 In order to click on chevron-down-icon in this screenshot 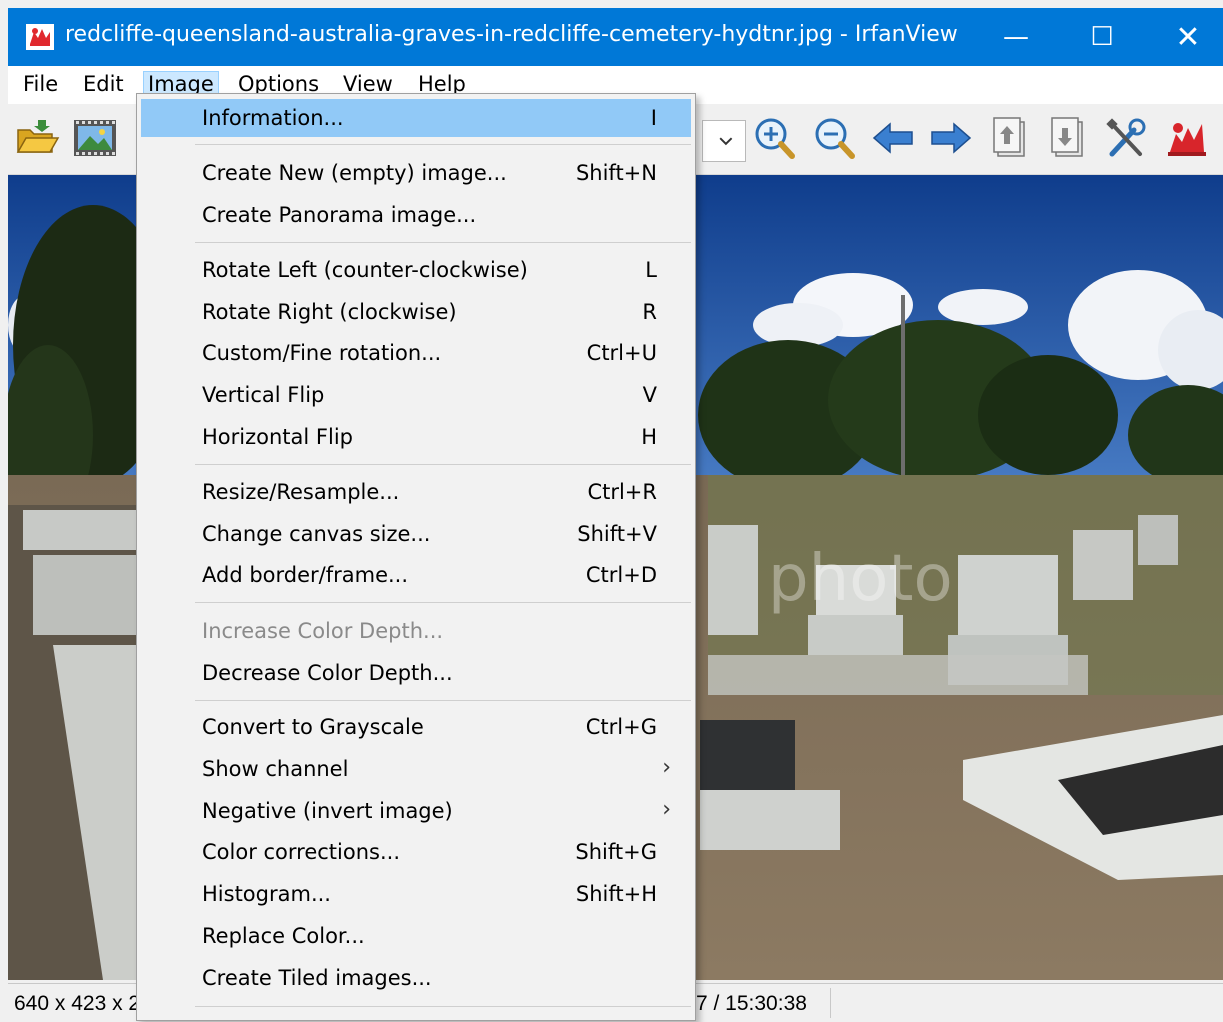, I will do `click(726, 141)`.